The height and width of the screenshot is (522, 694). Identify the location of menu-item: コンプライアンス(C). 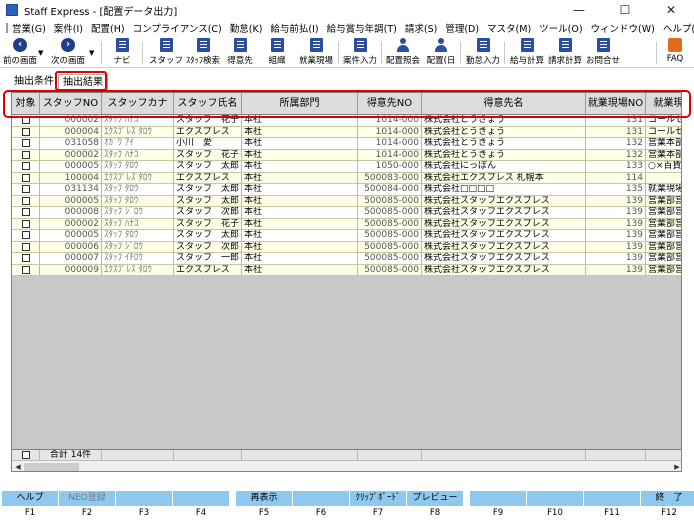
(177, 28).